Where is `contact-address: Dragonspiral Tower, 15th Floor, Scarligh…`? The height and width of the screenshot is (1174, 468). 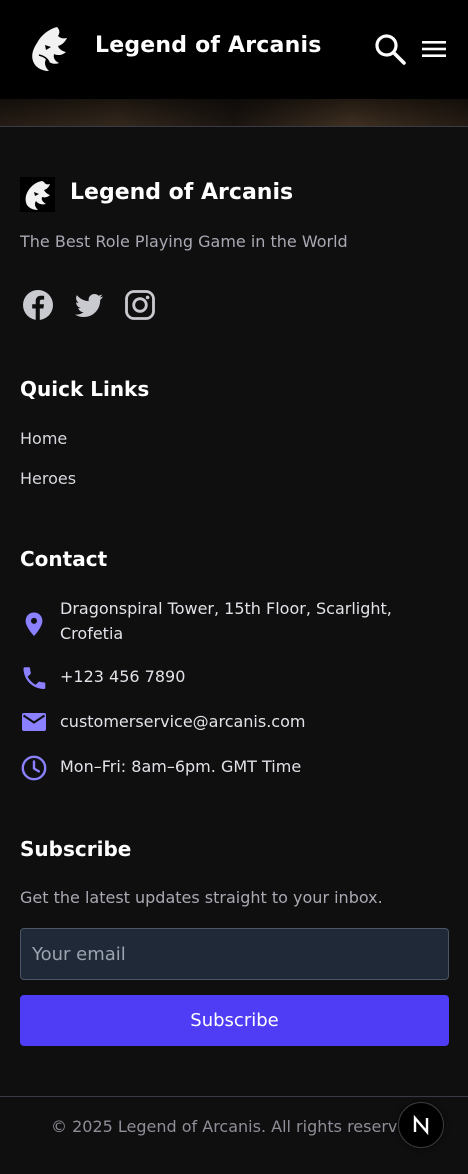
contact-address: Dragonspiral Tower, 15th Floor, Scarligh… is located at coordinates (226, 621).